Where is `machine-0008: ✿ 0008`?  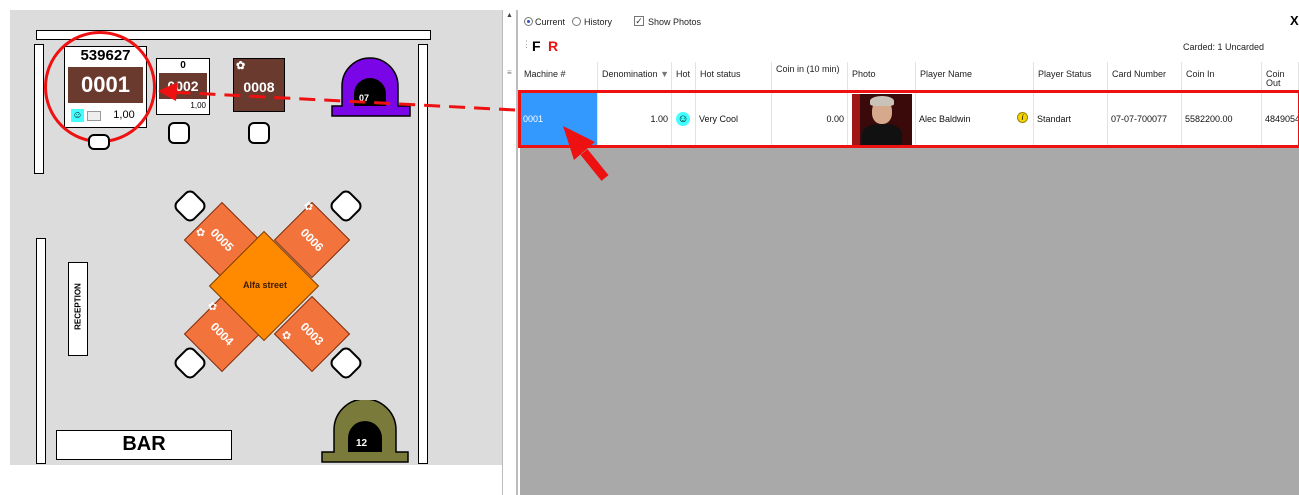
machine-0008: ✿ 0008 is located at coordinates (259, 85).